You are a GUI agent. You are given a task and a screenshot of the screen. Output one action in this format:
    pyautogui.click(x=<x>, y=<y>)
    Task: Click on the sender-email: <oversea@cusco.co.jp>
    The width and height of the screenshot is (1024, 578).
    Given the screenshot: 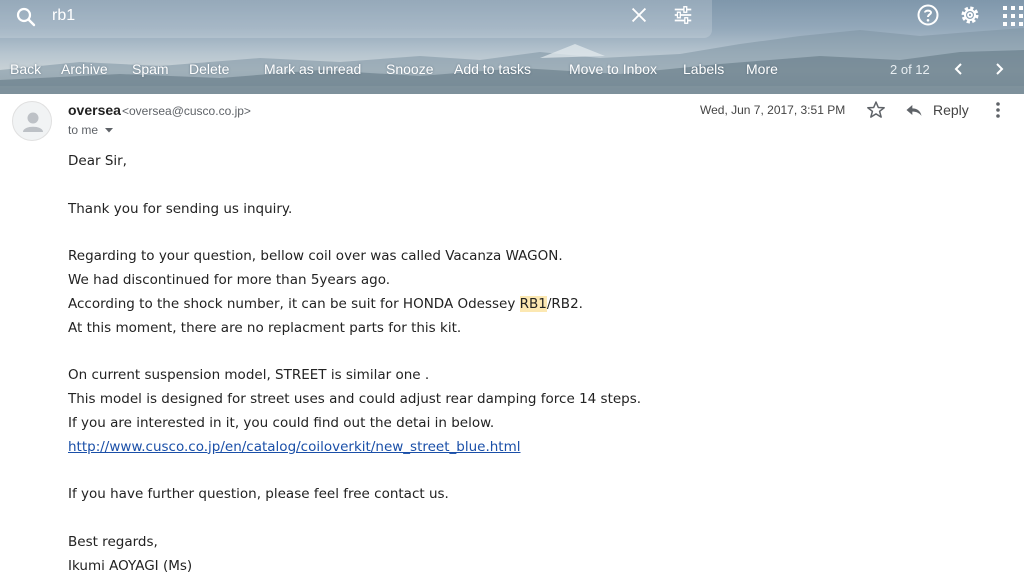 What is the action you would take?
    pyautogui.click(x=186, y=111)
    